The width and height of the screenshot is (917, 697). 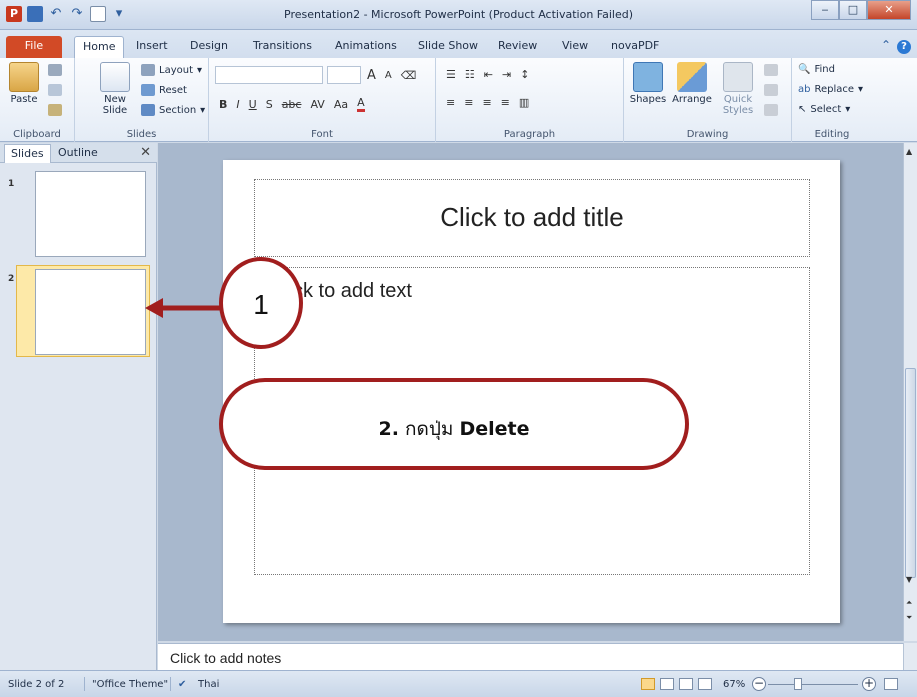 I want to click on columns-icon: ▥, so click(x=524, y=102).